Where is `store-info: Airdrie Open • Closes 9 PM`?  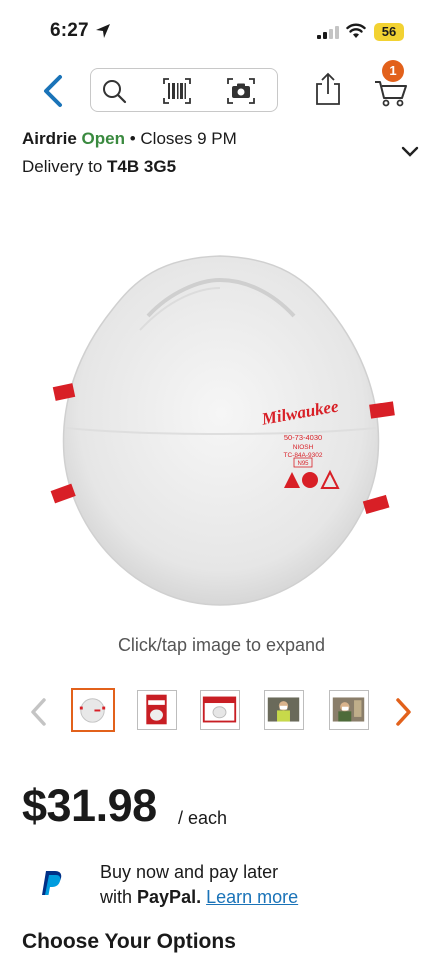
store-info: Airdrie Open • Closes 9 PM is located at coordinates (129, 139).